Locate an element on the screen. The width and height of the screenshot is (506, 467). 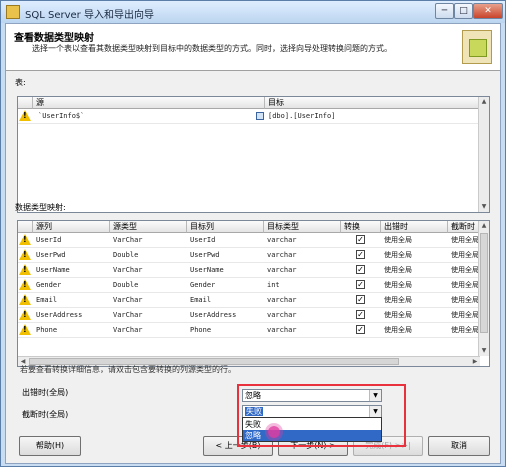
table-row: Phone VarChar Phone varchar ✓ 使用全局 使用全局 is located at coordinates (253, 330).